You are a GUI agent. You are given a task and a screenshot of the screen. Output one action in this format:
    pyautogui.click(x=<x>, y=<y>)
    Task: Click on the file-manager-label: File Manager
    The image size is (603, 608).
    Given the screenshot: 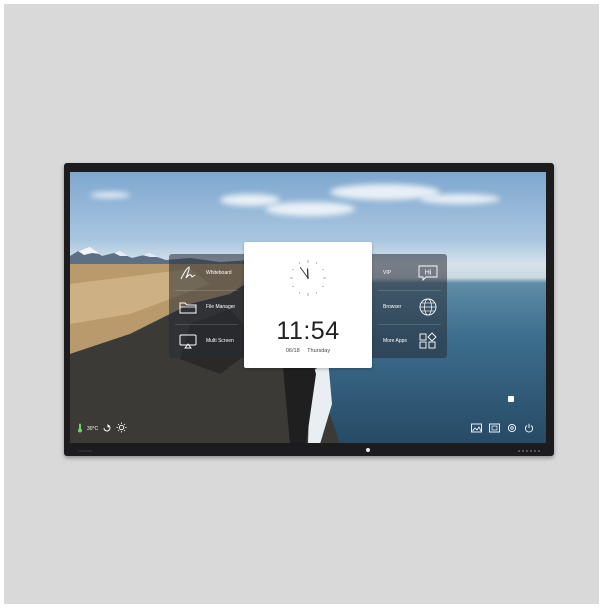 What is the action you would take?
    pyautogui.click(x=221, y=307)
    